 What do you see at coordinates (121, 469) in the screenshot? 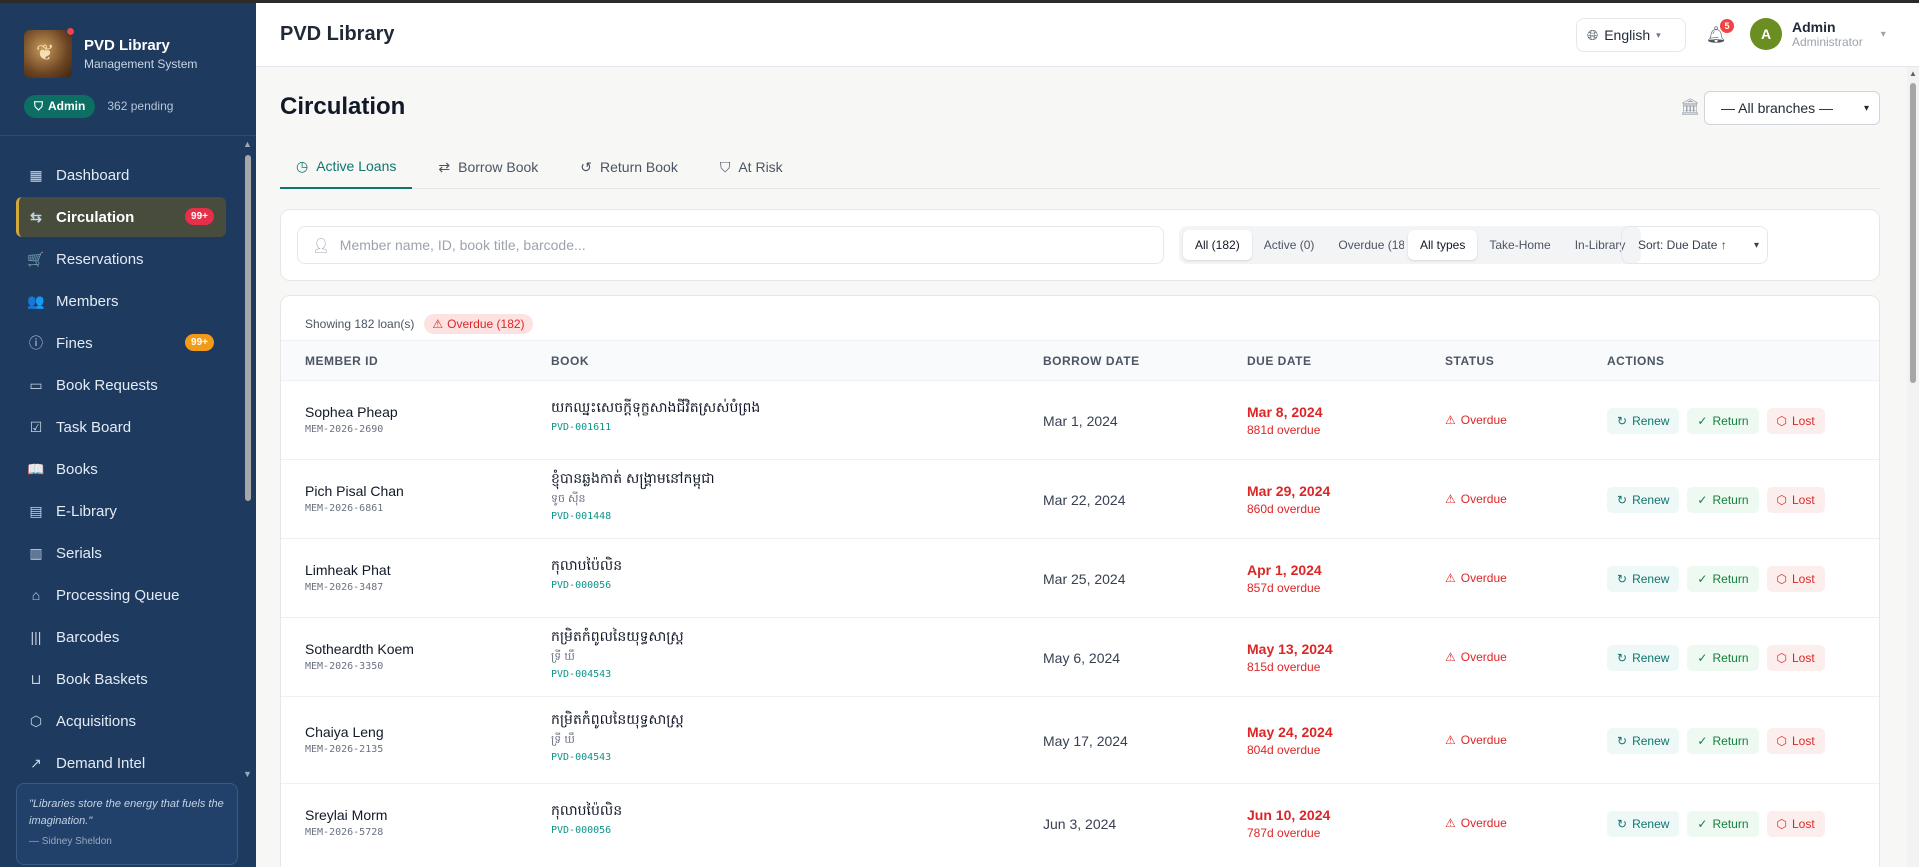
I see `sidebar-item-books: 📖 Books` at bounding box center [121, 469].